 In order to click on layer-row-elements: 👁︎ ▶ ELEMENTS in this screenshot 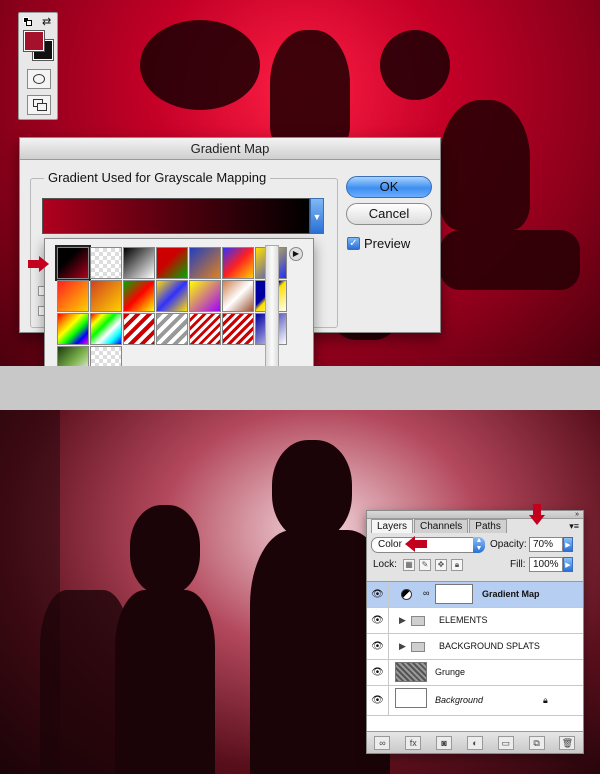, I will do `click(475, 621)`.